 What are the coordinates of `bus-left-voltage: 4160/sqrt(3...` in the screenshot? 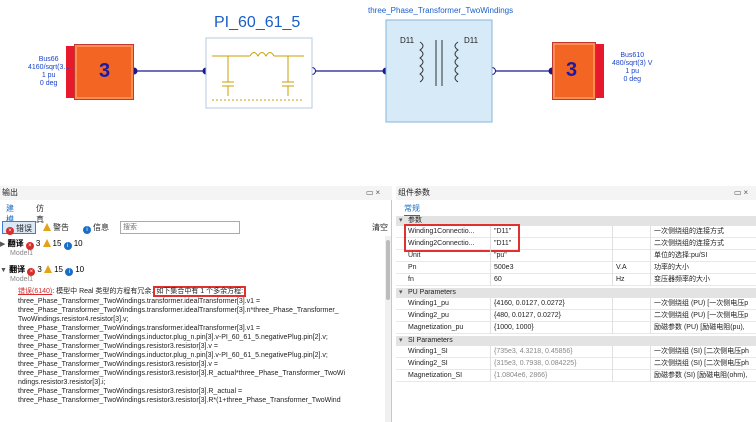 It's located at (49, 67).